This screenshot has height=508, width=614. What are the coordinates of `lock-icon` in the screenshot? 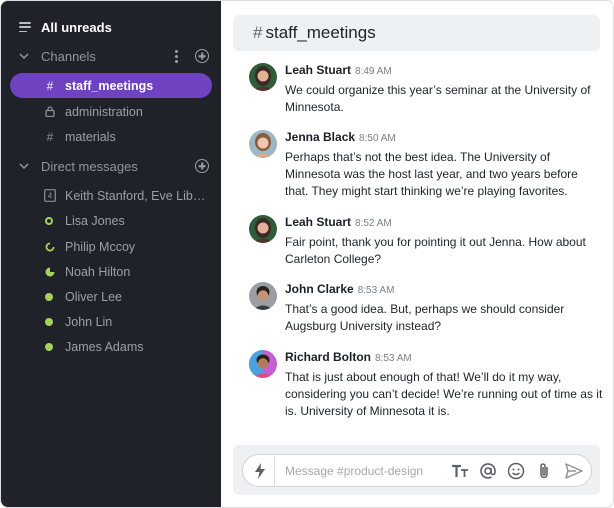 It's located at (50, 111).